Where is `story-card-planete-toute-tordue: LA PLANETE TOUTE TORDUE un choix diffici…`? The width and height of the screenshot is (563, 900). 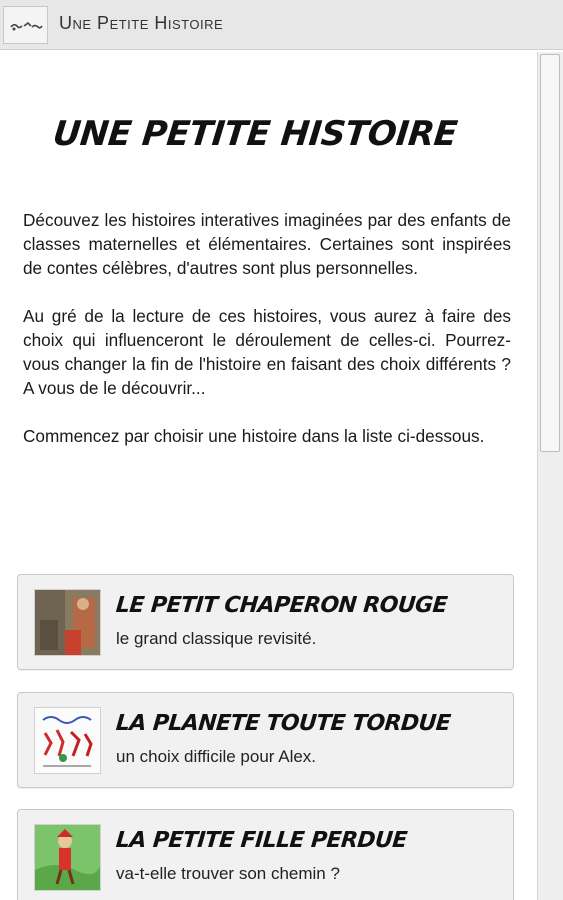 story-card-planete-toute-tordue: LA PLANETE TOUTE TORDUE un choix diffici… is located at coordinates (265, 740).